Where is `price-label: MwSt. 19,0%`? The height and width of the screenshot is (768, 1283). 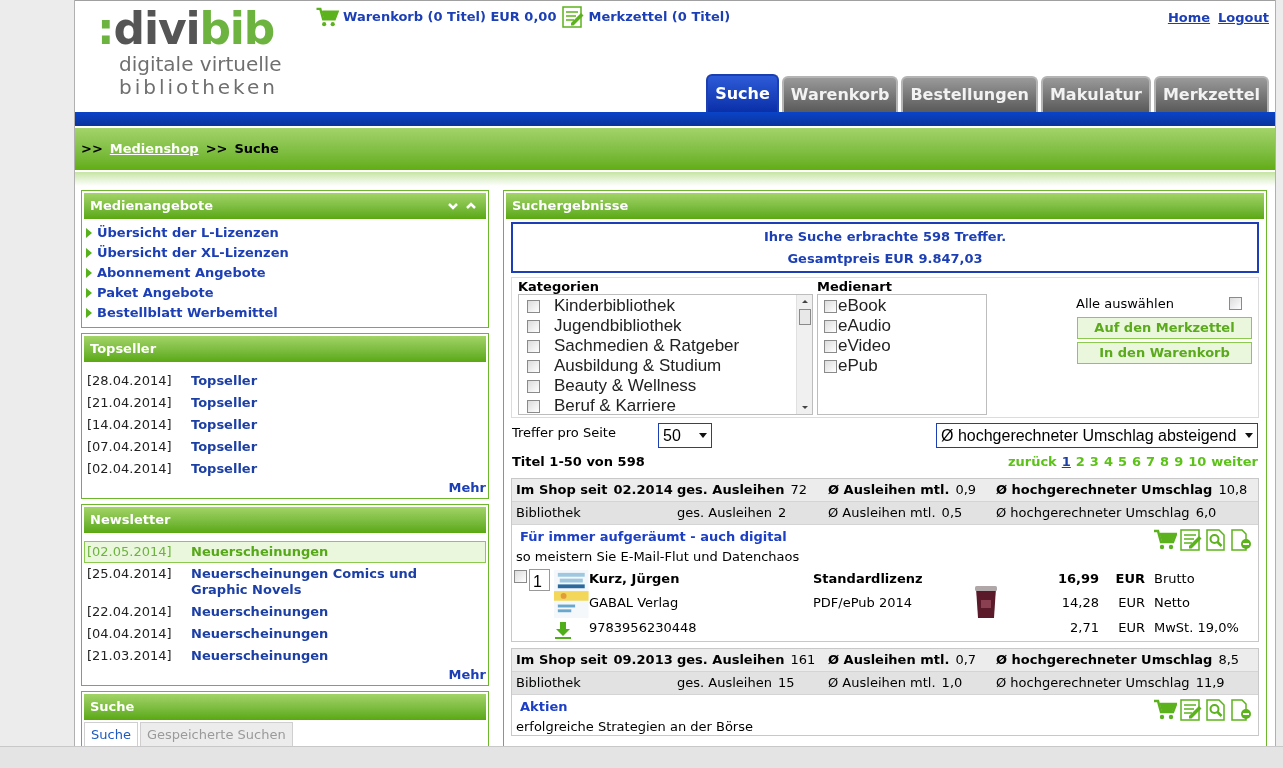
price-label: MwSt. 19,0% is located at coordinates (1196, 627).